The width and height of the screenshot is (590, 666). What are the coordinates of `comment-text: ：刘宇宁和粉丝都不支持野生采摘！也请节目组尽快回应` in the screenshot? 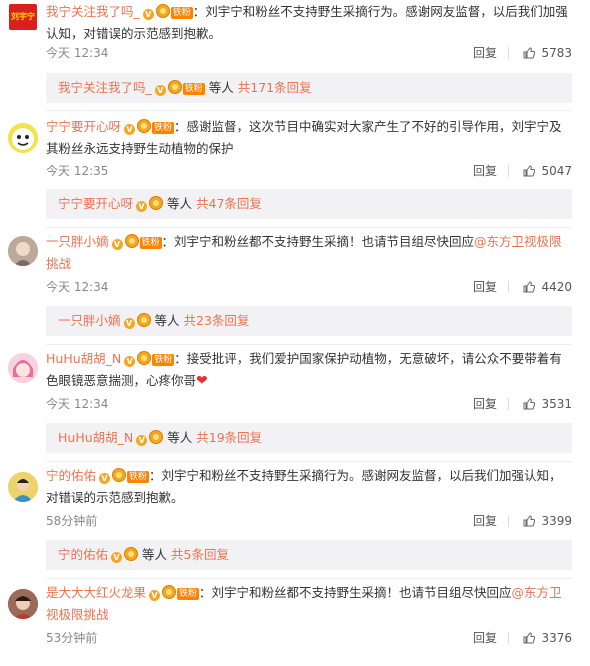 It's located at (355, 592).